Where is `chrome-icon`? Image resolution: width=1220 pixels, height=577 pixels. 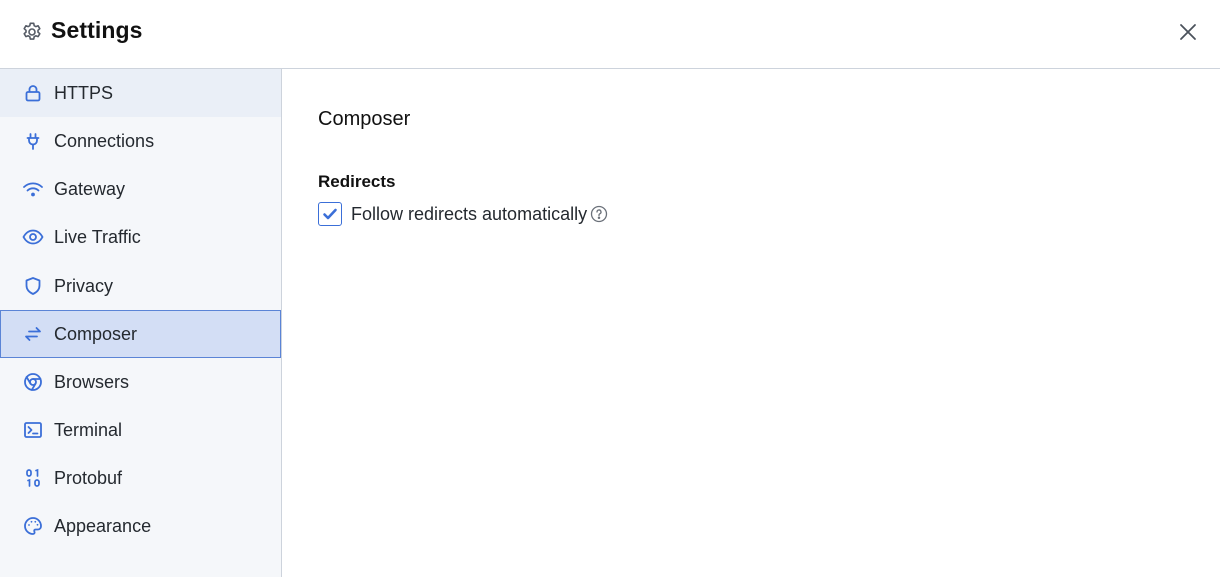 chrome-icon is located at coordinates (33, 382).